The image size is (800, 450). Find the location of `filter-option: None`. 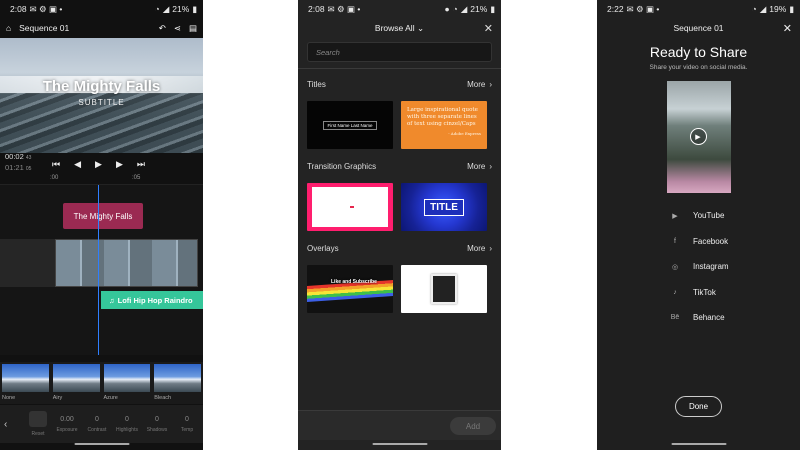

filter-option: None is located at coordinates (25, 383).